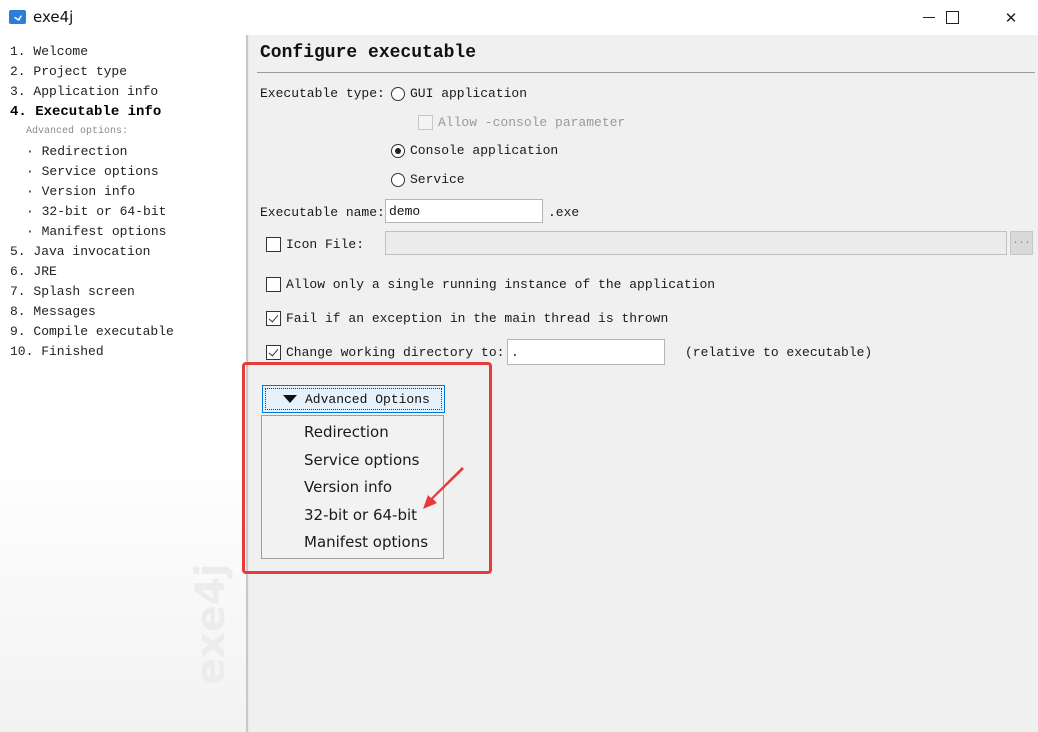 The height and width of the screenshot is (732, 1038). I want to click on console-application-label: Console application, so click(484, 150).